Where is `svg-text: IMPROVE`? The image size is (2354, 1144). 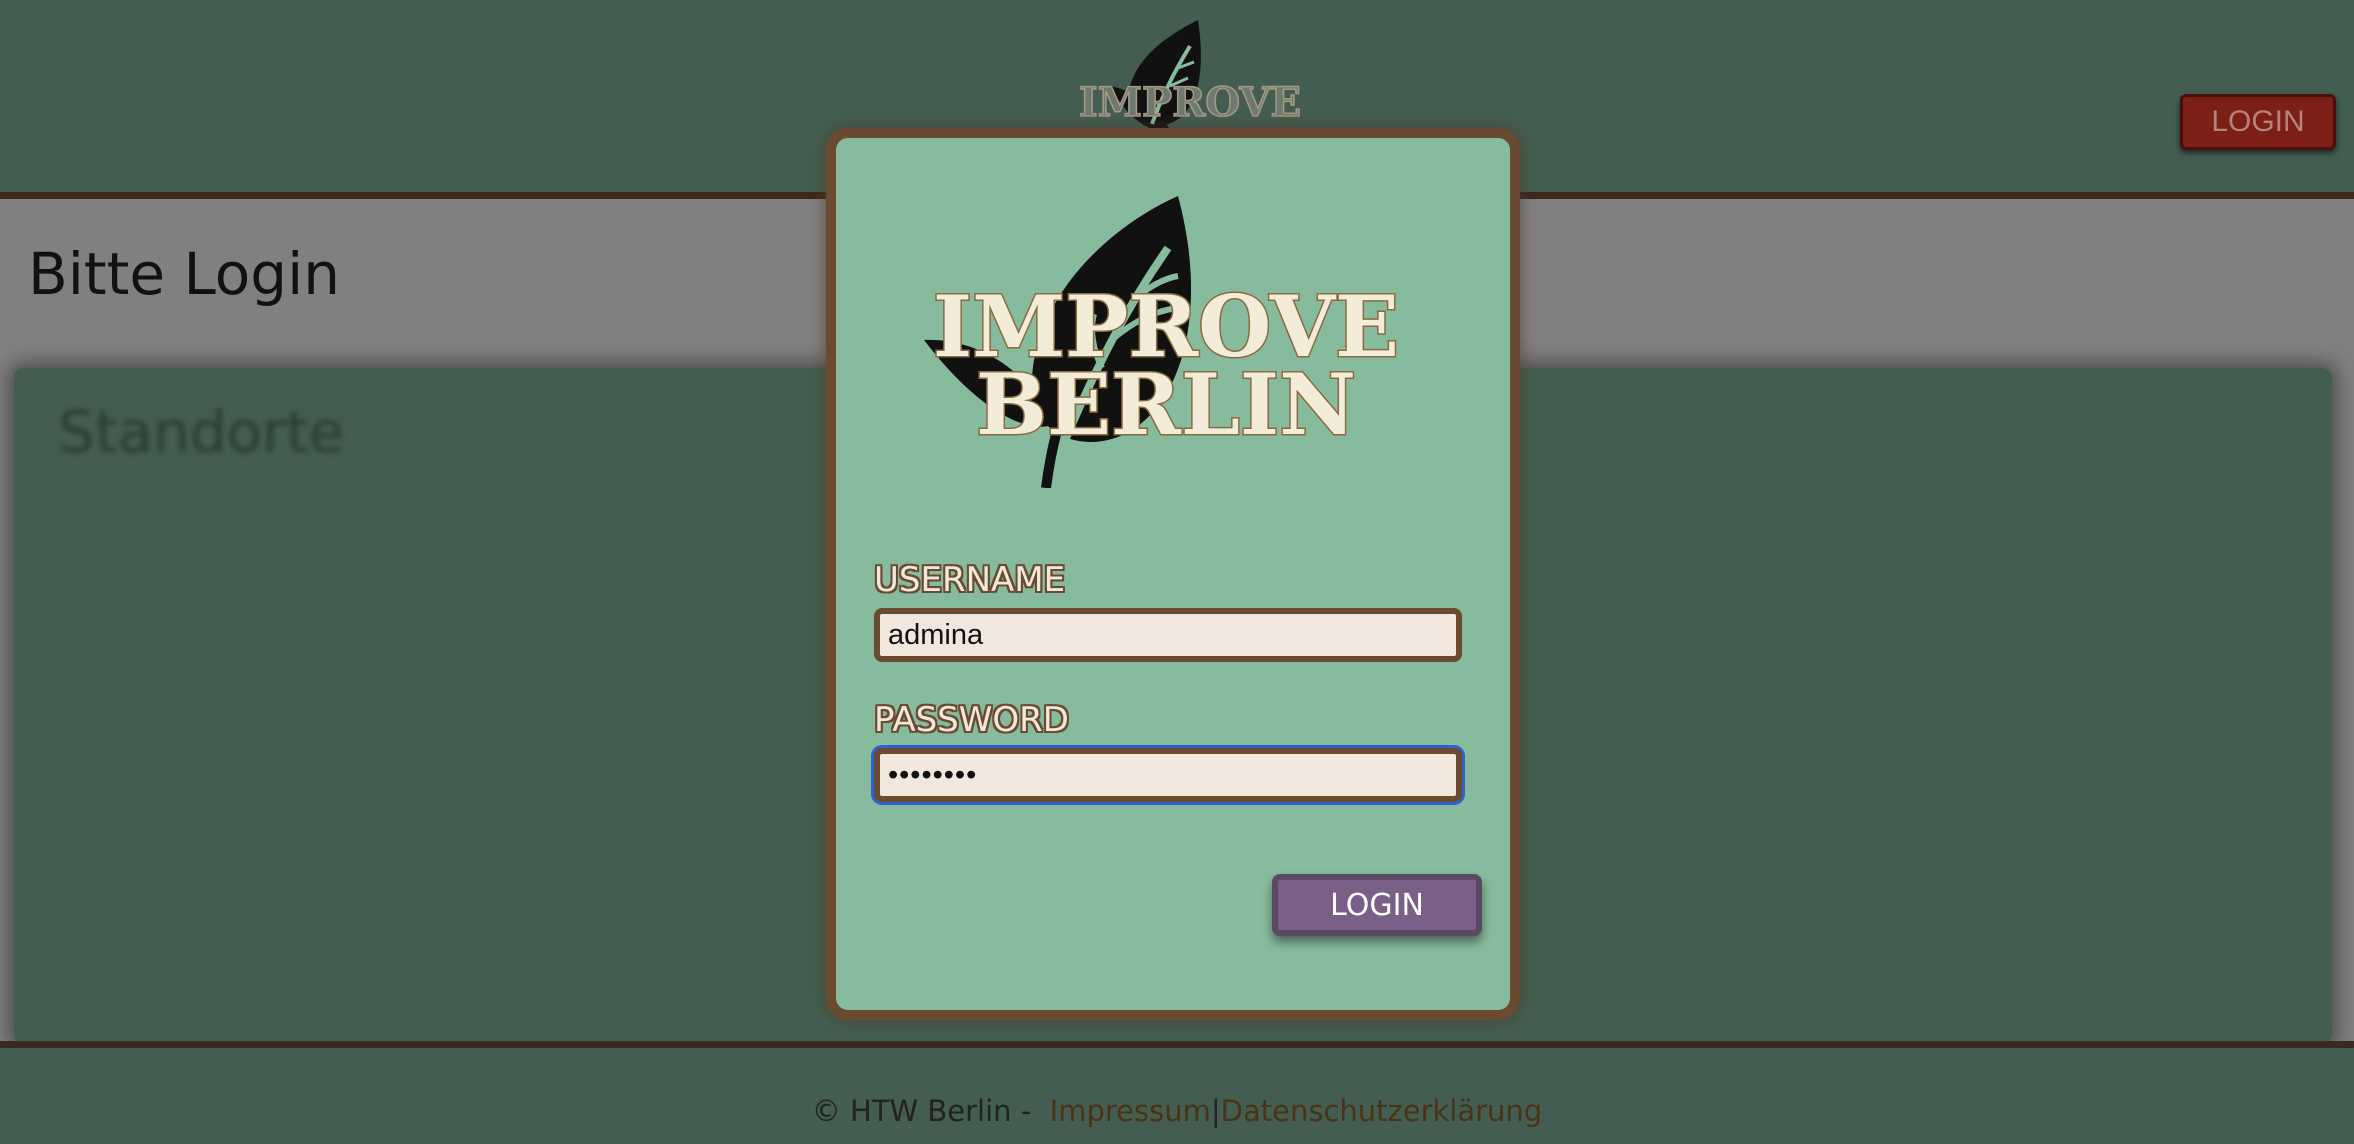 svg-text: IMPROVE is located at coordinates (1190, 102).